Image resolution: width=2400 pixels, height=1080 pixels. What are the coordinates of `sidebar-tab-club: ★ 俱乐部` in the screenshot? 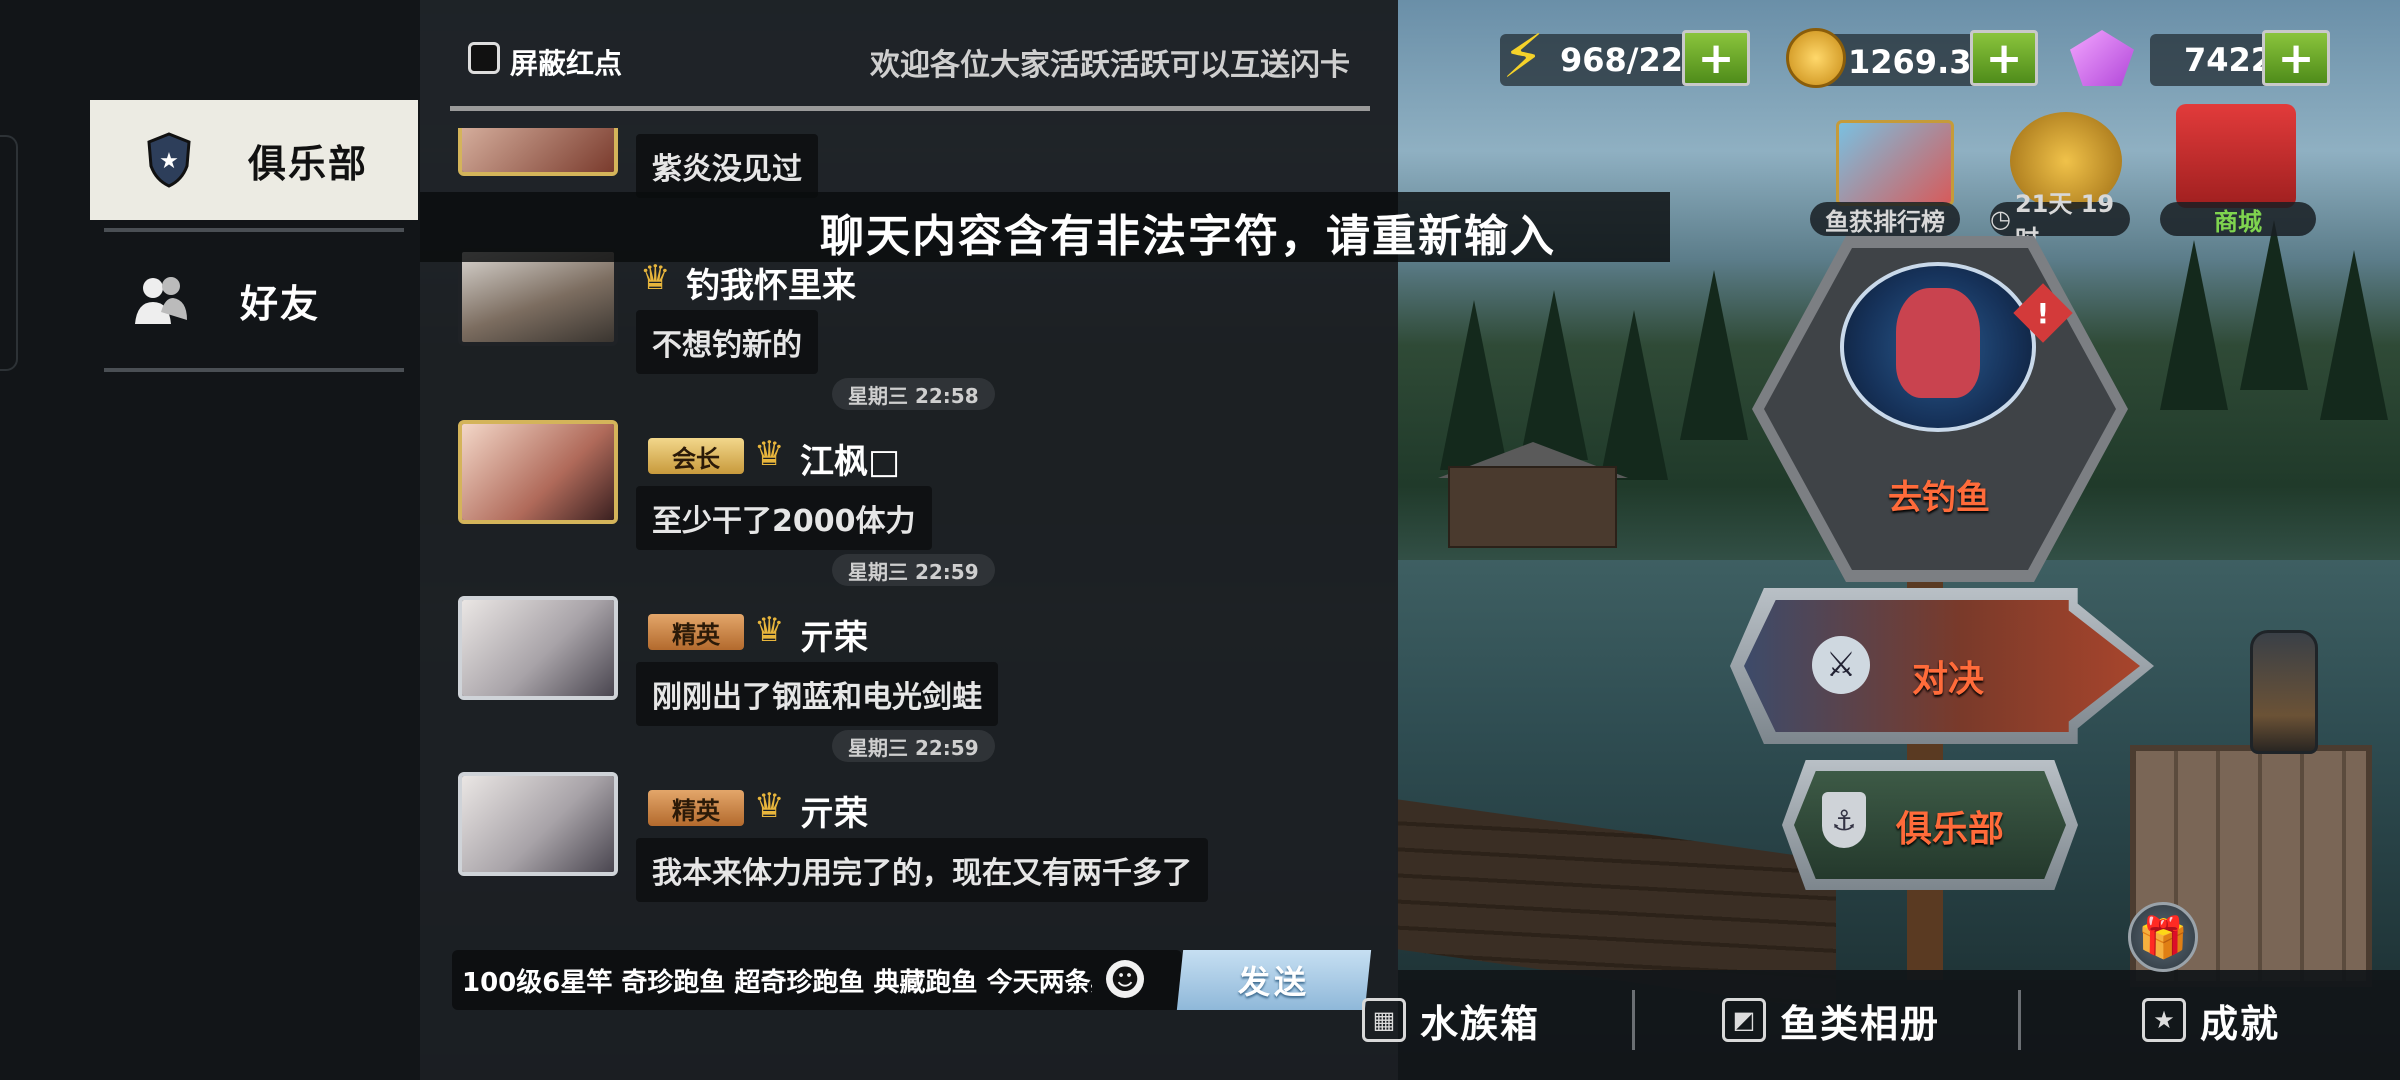 It's located at (254, 160).